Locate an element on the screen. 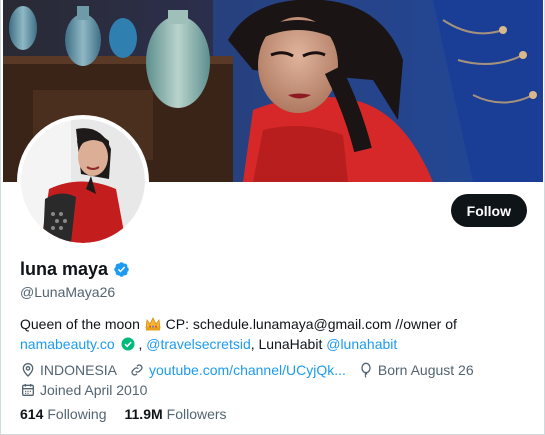  follow-button: Follow is located at coordinates (488, 210).